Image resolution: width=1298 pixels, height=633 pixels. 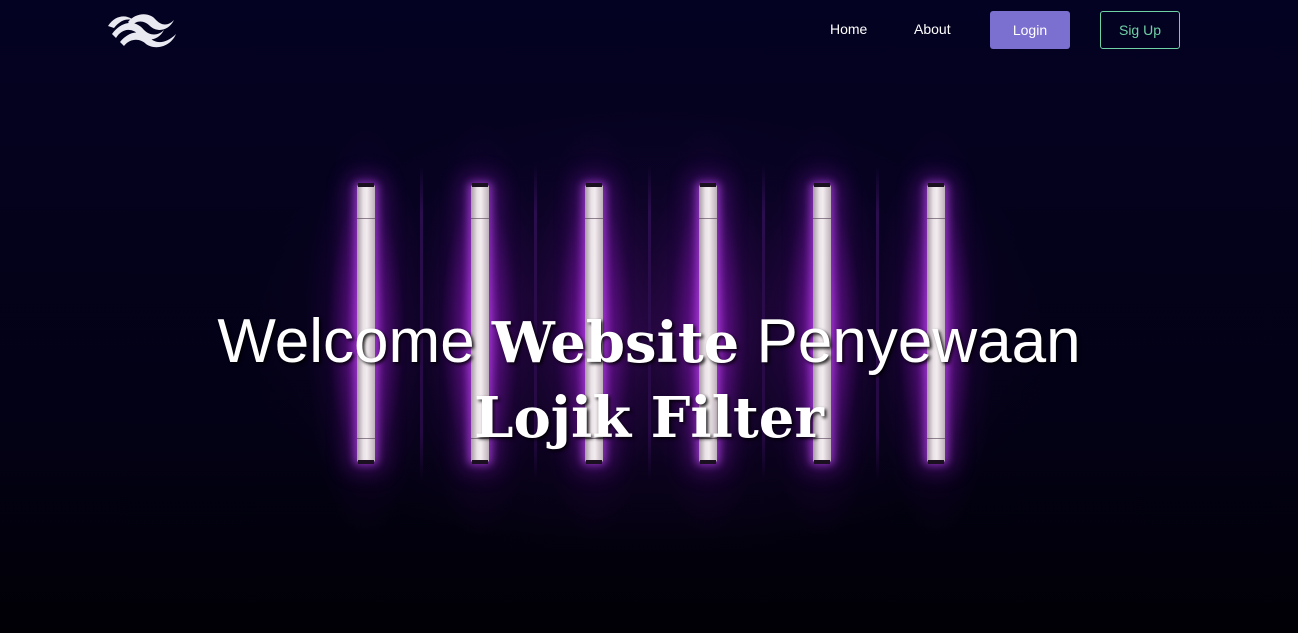 I want to click on headline-line-1: Welcome Website Penyewaan, so click(x=649, y=342).